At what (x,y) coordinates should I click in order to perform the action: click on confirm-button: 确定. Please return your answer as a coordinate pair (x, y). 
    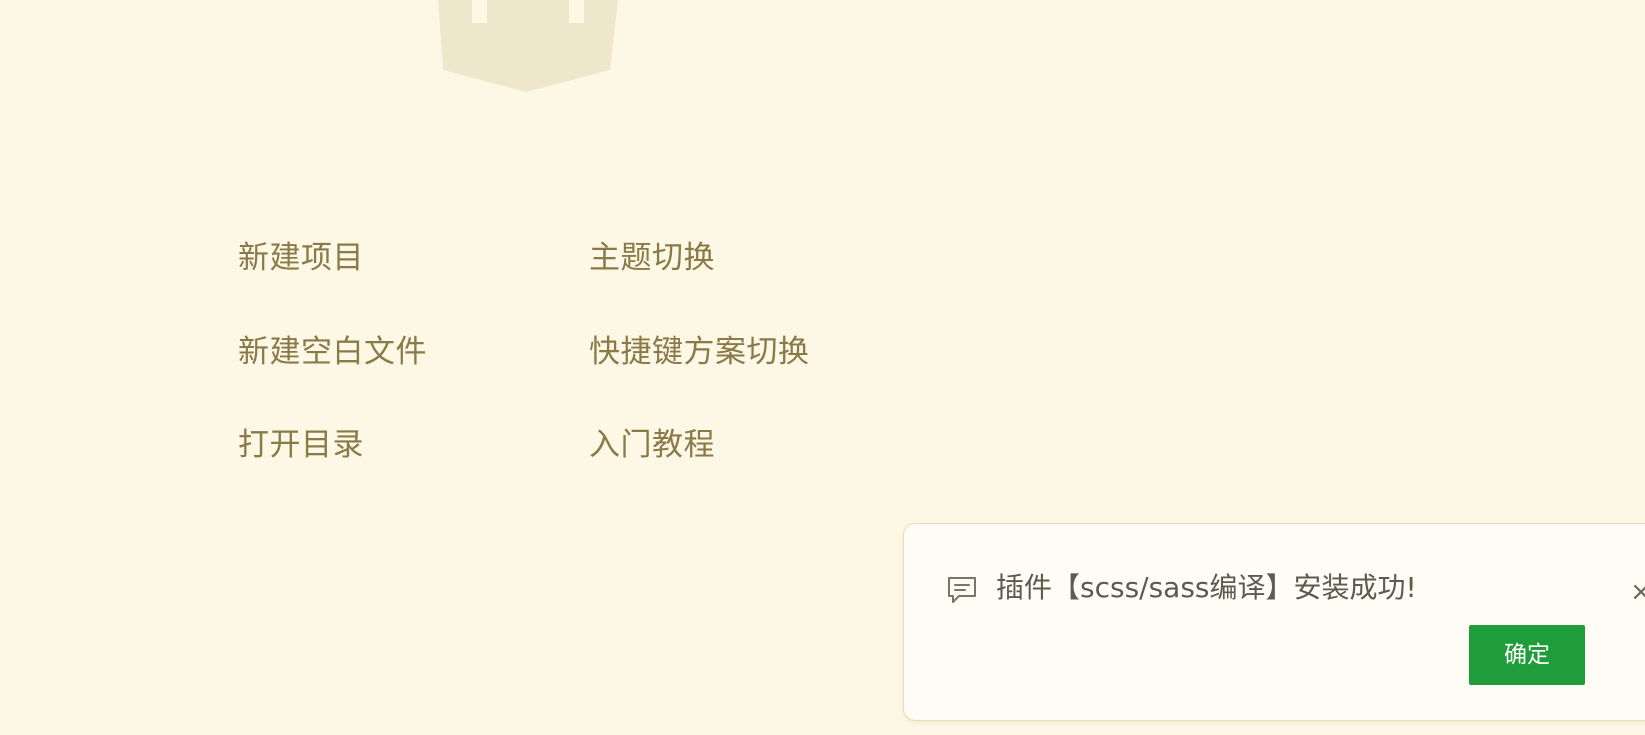
    Looking at the image, I should click on (1527, 655).